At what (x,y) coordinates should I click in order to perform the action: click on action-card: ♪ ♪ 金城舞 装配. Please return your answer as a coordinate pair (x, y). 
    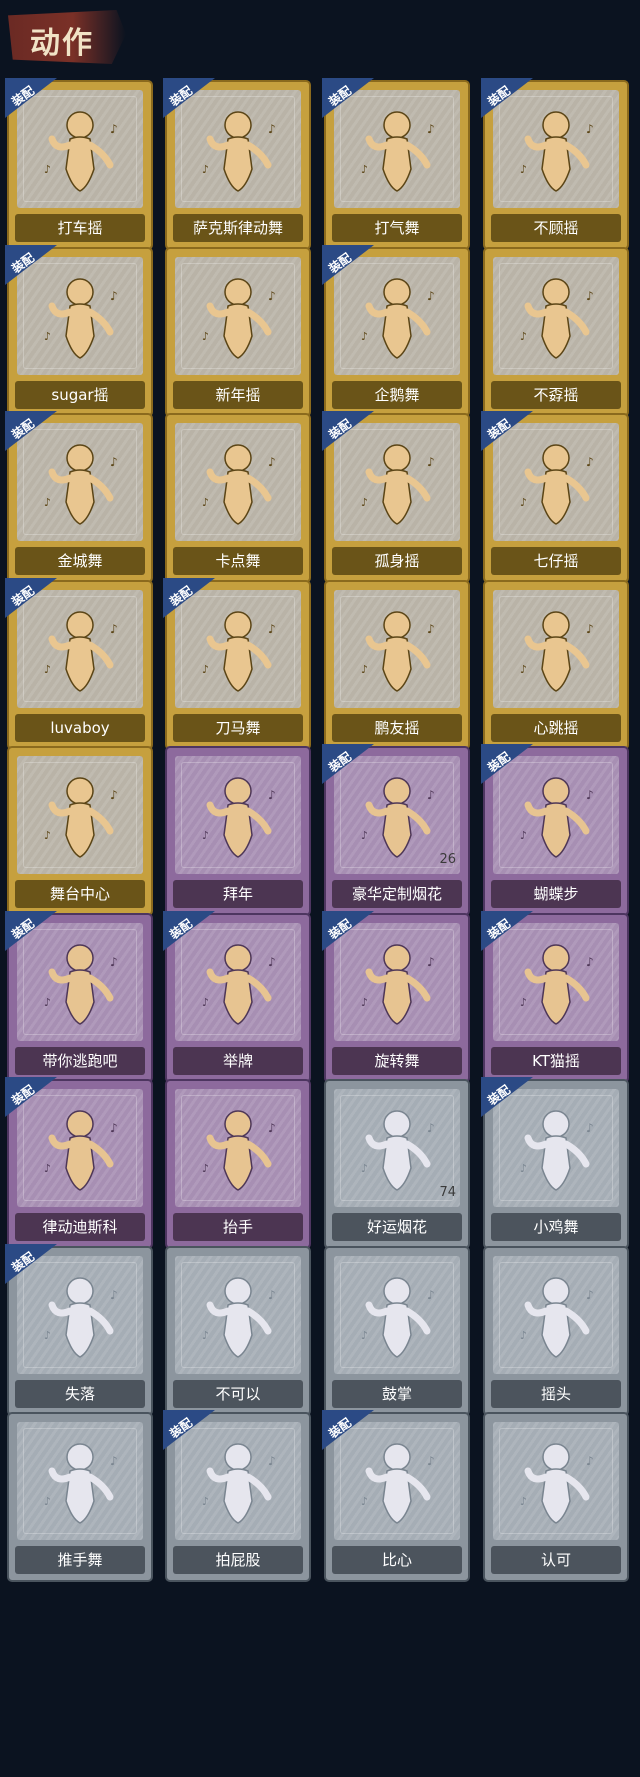
    Looking at the image, I should click on (79, 497).